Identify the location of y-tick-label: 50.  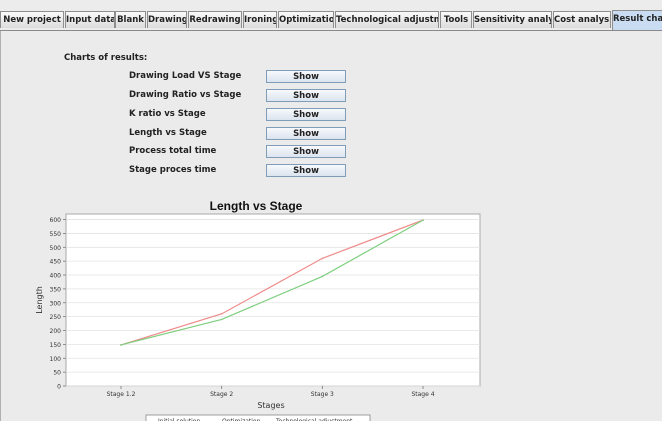
(57, 373).